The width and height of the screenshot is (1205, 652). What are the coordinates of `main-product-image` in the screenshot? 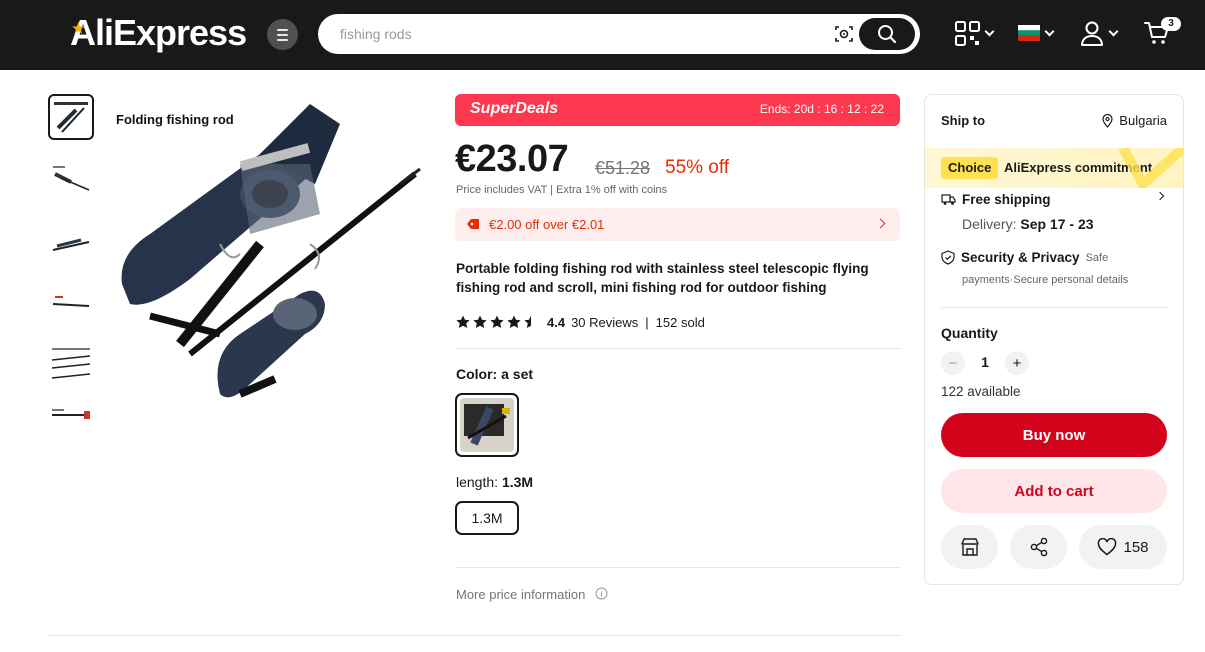 It's located at (275, 259).